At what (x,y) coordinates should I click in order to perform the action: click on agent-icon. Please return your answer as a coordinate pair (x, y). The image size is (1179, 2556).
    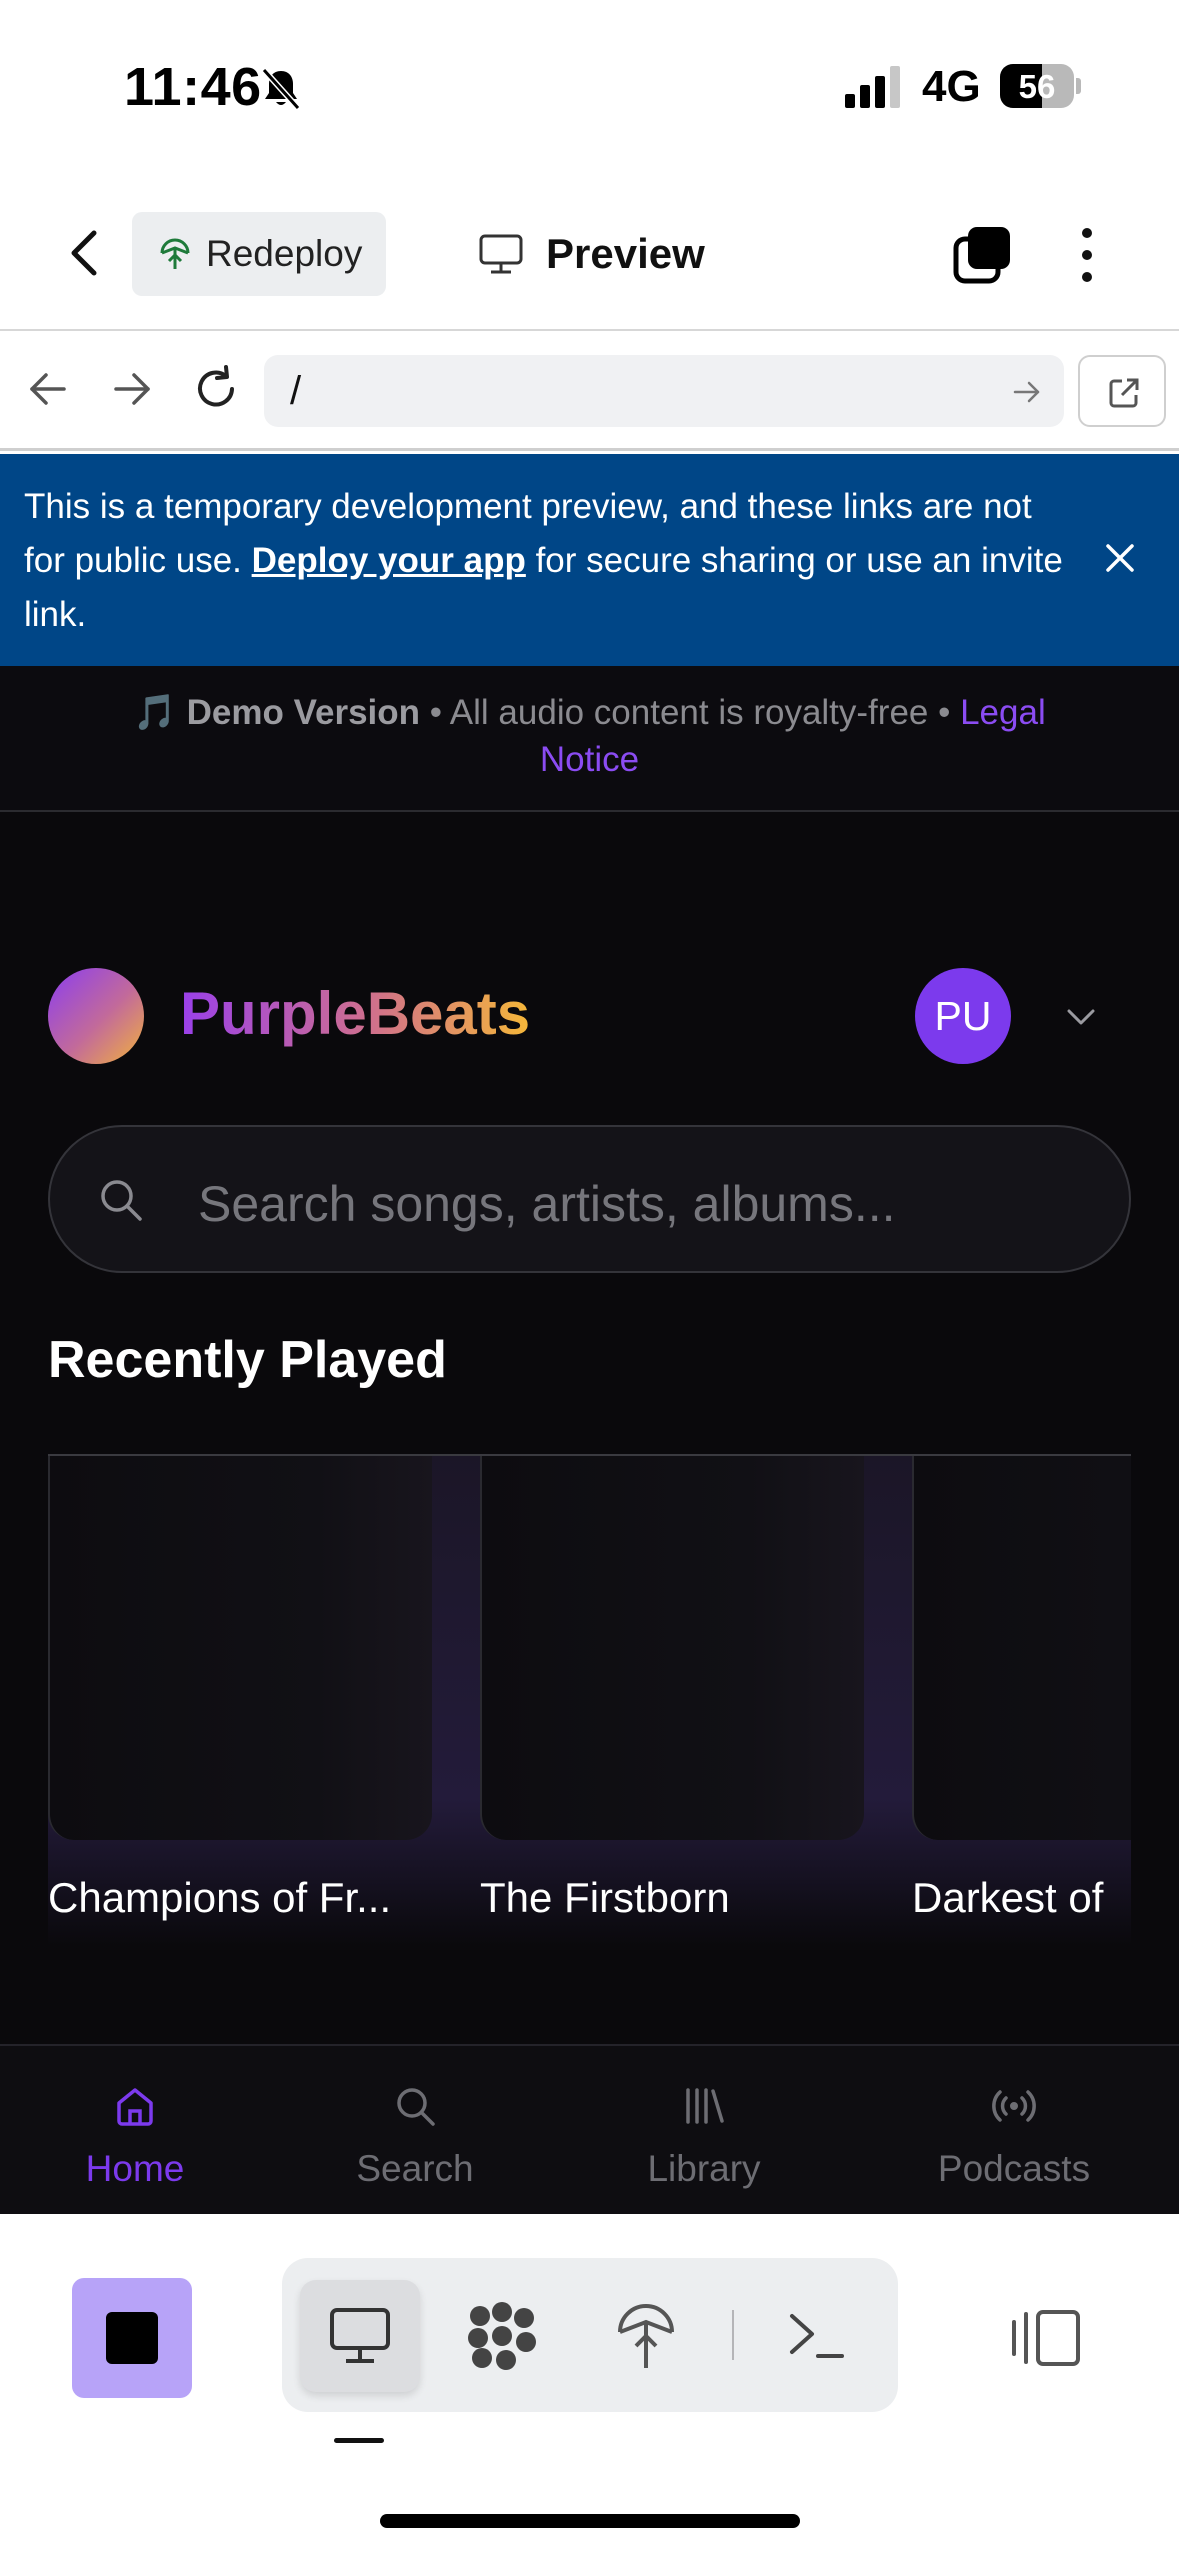
    Looking at the image, I should click on (502, 2336).